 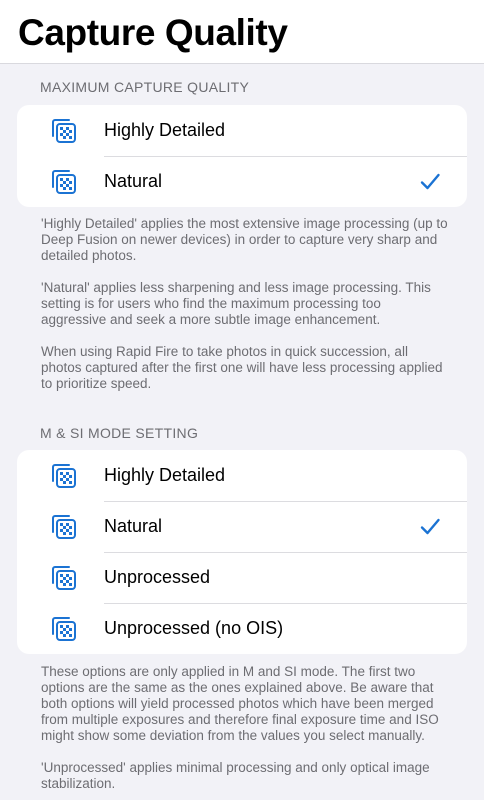 What do you see at coordinates (194, 628) in the screenshot?
I see `option-label: Unprocessed (no OIS)` at bounding box center [194, 628].